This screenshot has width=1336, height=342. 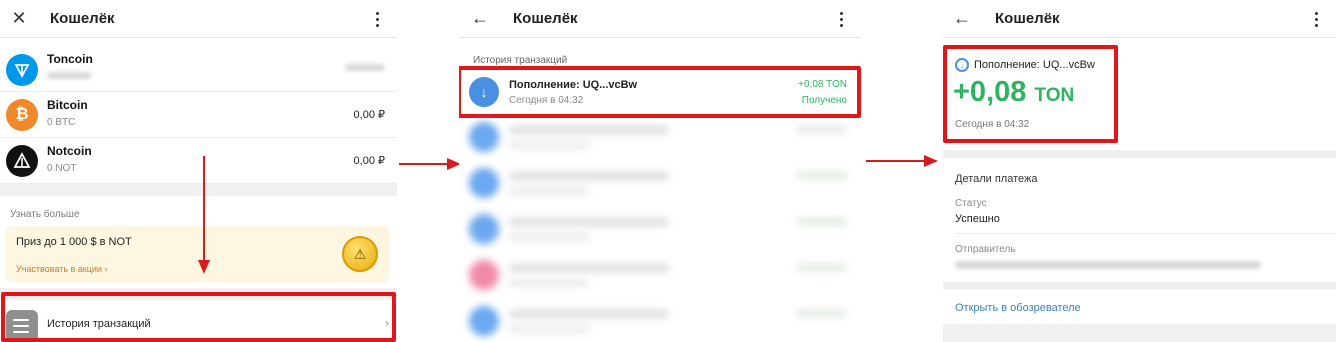 I want to click on app-header: ✕ Кошелёк, so click(x=198, y=19).